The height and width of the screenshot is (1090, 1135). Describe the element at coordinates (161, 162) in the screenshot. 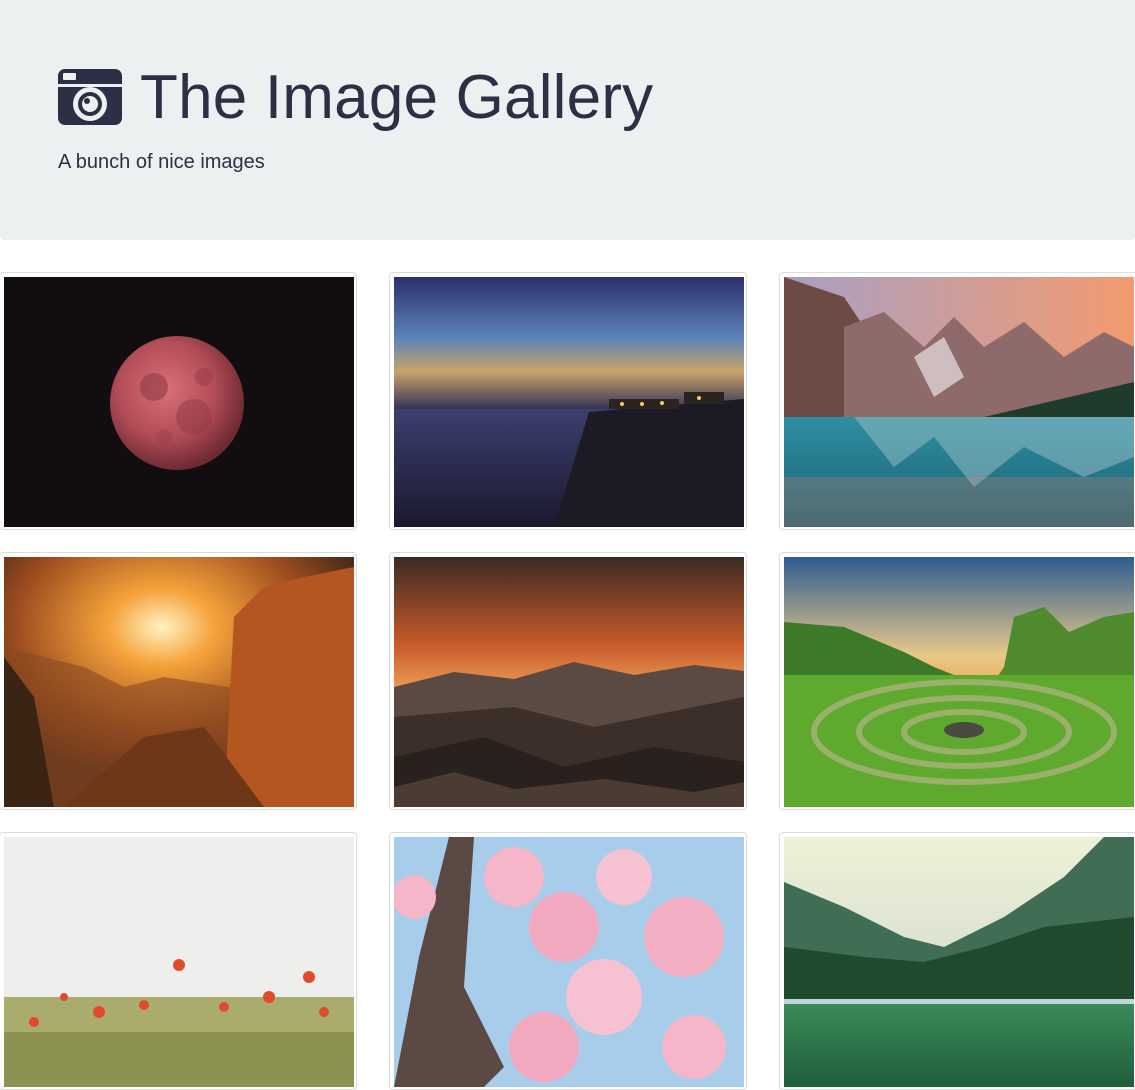

I see `page-subtitle: A bunch of nice images` at that location.